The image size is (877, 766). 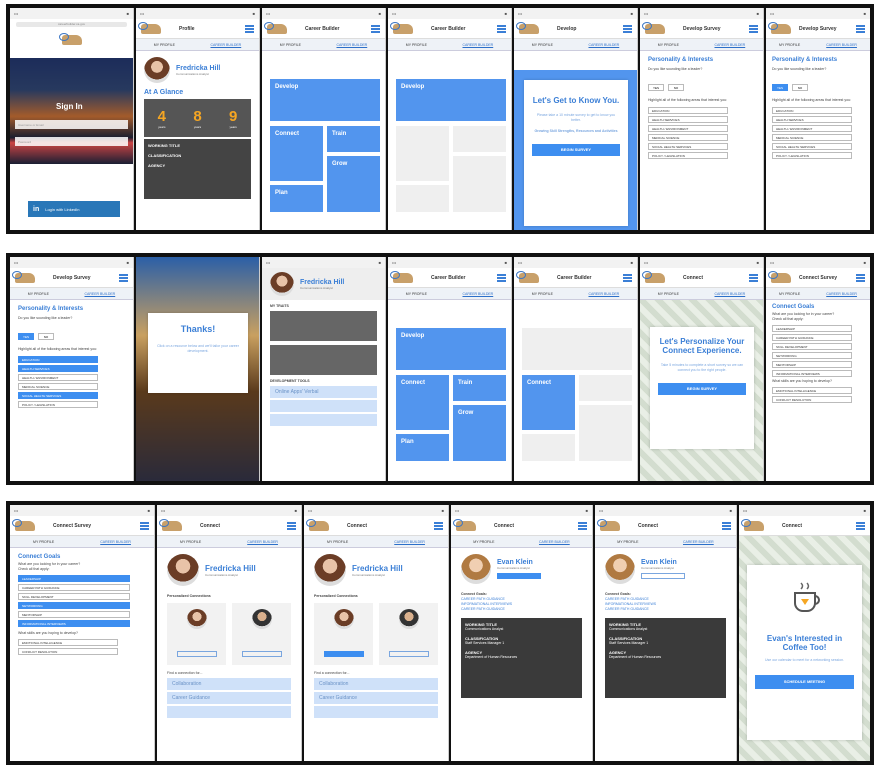 I want to click on password-input: Password, so click(x=71, y=141).